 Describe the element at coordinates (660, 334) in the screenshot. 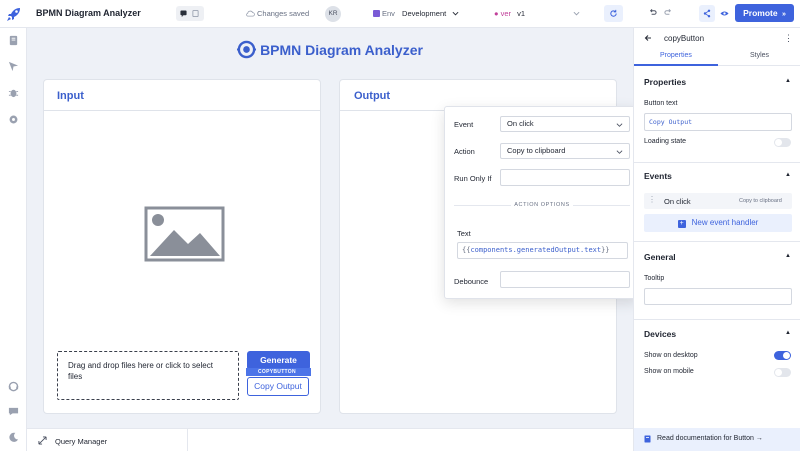

I see `devices-section-title: Devices` at that location.